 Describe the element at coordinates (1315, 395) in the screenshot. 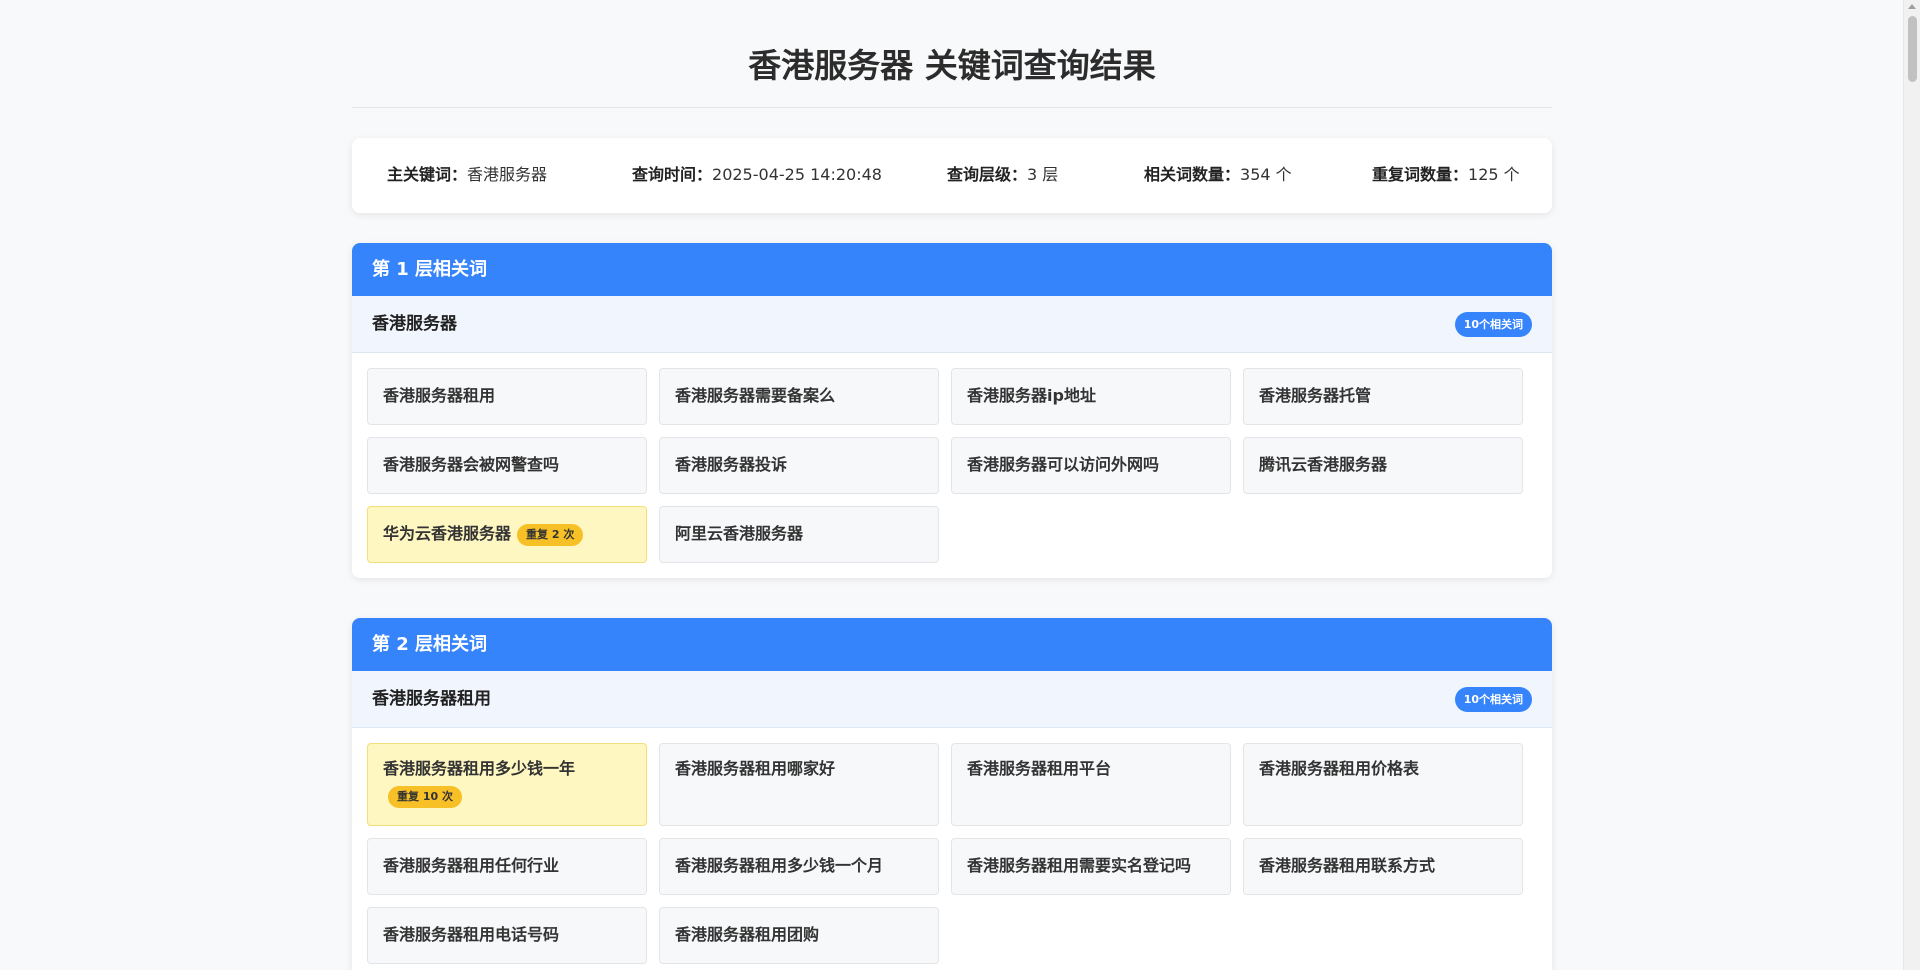

I see `keyword-text: 香港服务器托管` at that location.